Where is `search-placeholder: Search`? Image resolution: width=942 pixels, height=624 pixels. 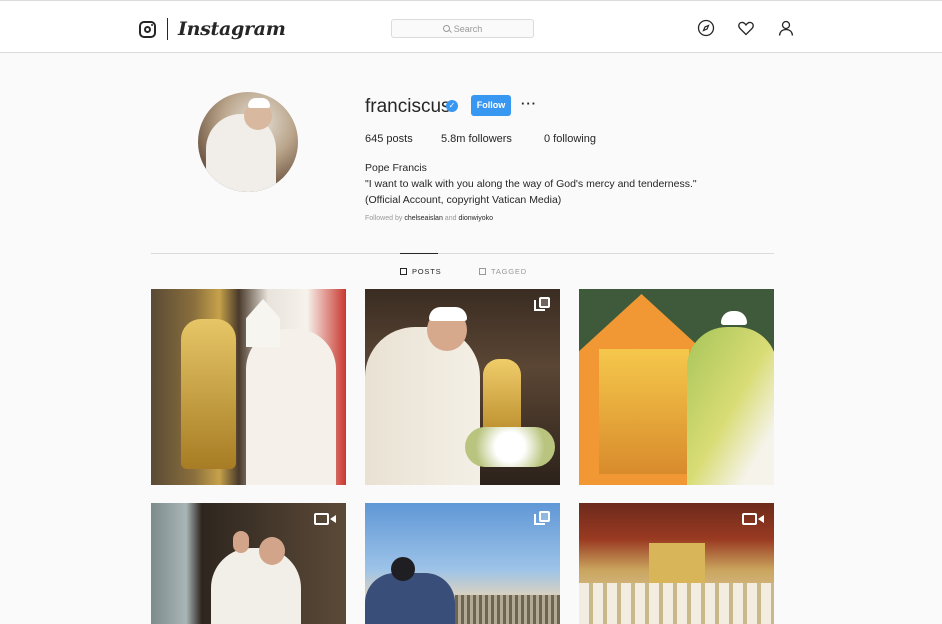 search-placeholder: Search is located at coordinates (468, 28).